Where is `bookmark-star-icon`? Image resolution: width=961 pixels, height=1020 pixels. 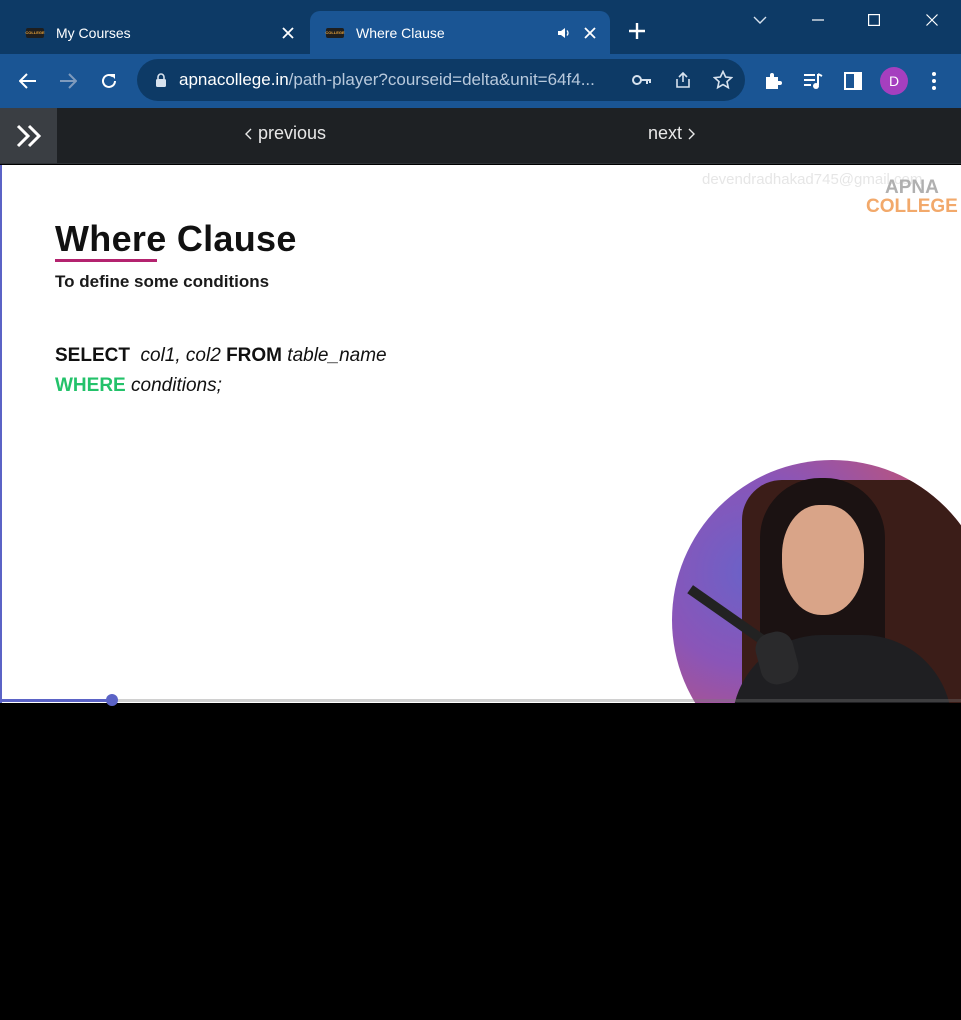 bookmark-star-icon is located at coordinates (723, 80).